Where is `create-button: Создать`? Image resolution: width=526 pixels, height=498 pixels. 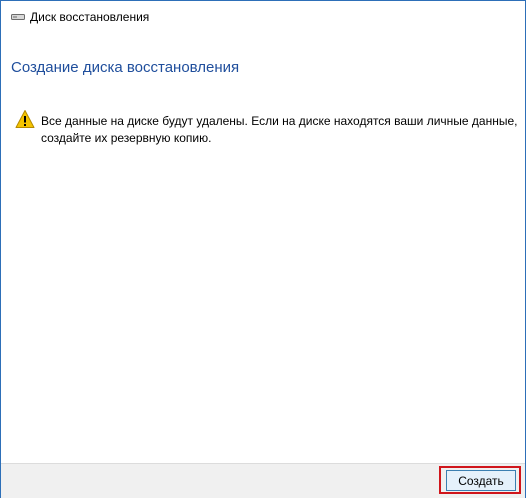
create-button: Создать is located at coordinates (481, 480).